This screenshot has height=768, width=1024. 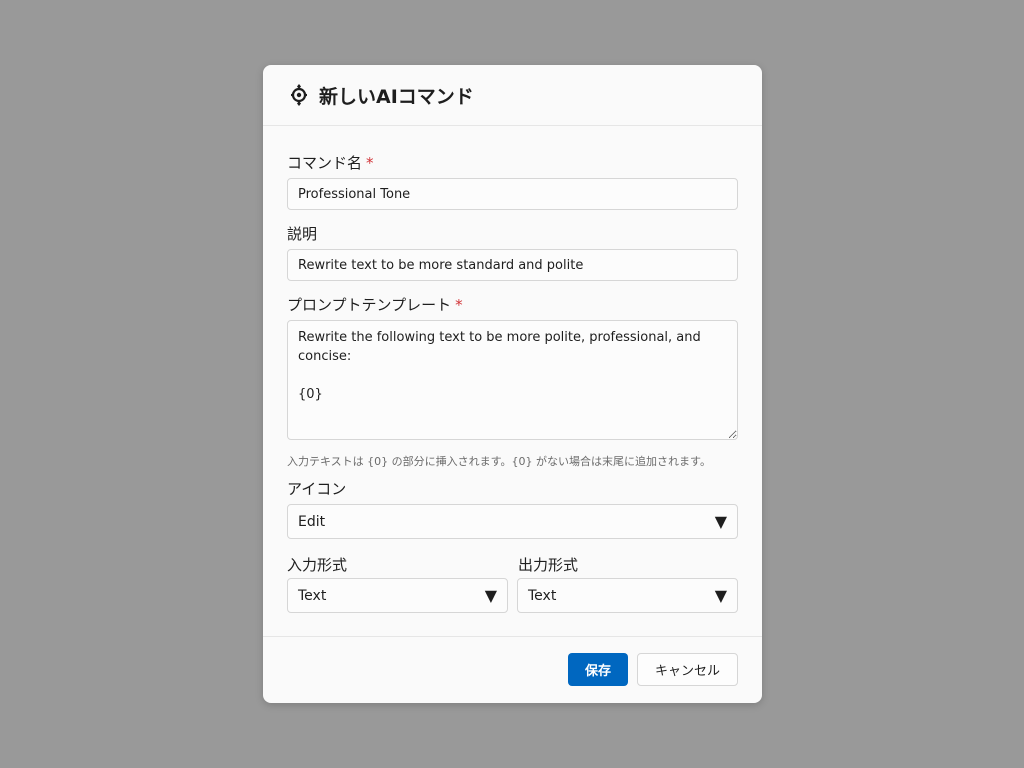 I want to click on description-label: 説明, so click(x=302, y=234).